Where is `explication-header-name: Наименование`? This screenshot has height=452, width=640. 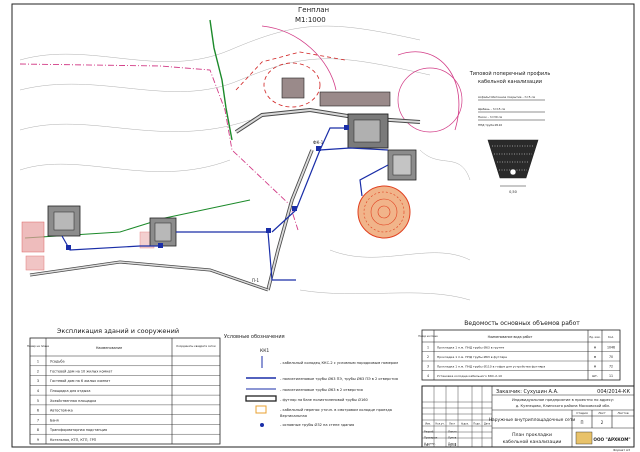 explication-header-name: Наименование is located at coordinates (109, 348).